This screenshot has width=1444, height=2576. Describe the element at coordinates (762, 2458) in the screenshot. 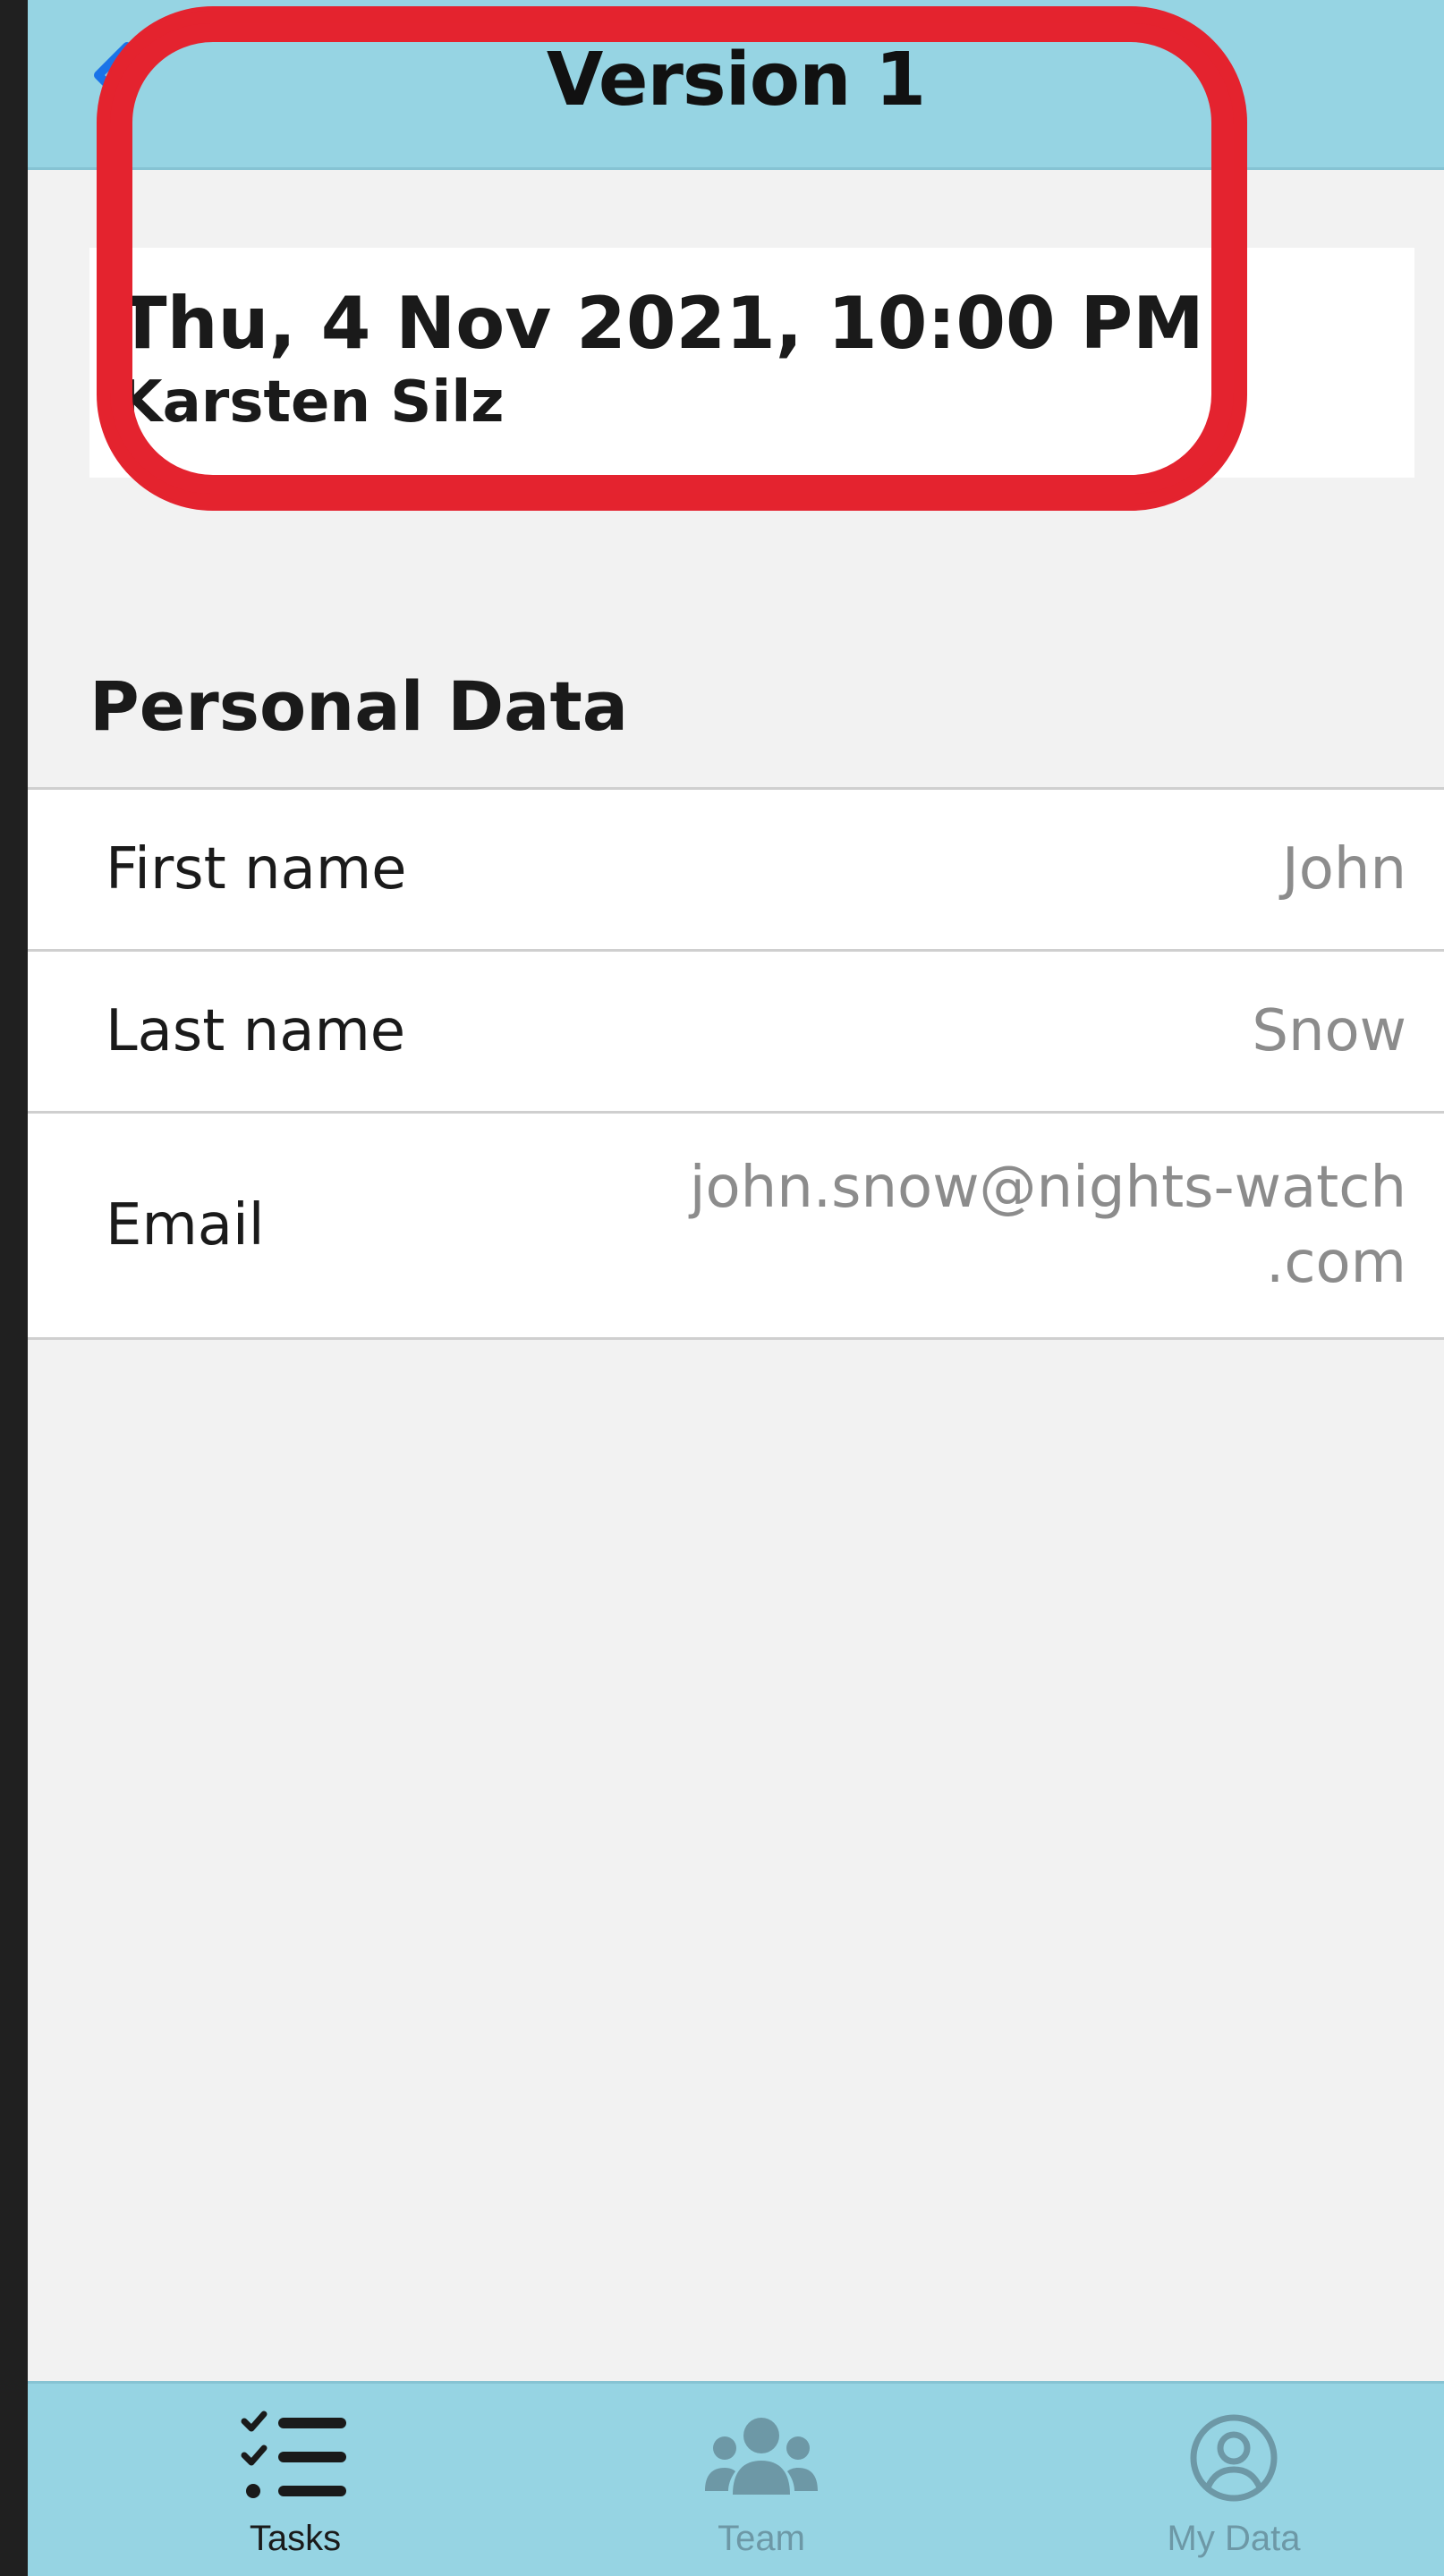

I see `team-icon` at that location.